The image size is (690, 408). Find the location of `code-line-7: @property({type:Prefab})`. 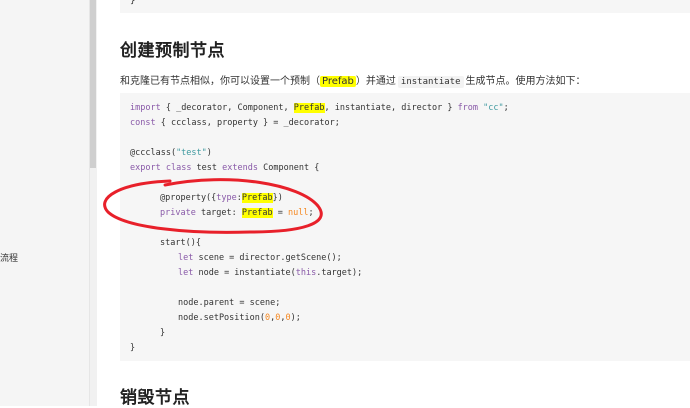

code-line-7: @property({type:Prefab}) is located at coordinates (221, 198).